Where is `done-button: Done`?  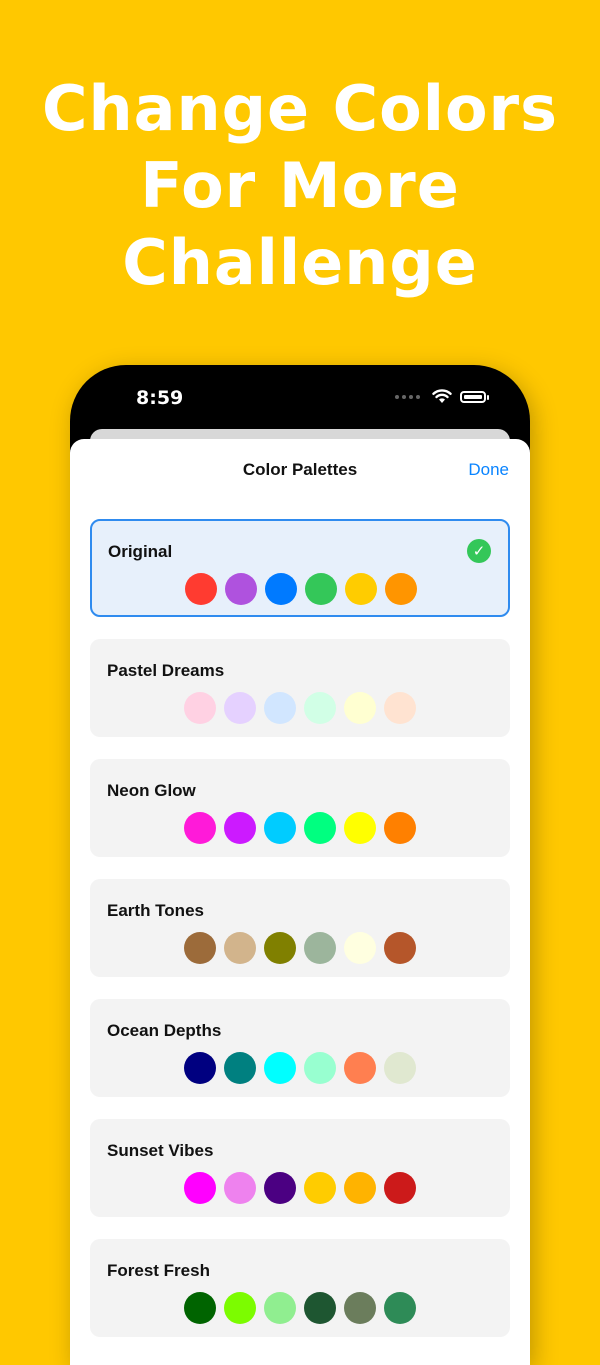 done-button: Done is located at coordinates (488, 470).